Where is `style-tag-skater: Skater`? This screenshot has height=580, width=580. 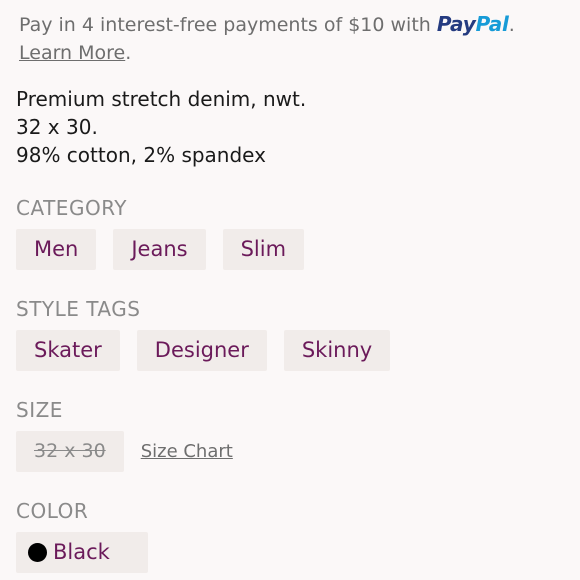
style-tag-skater: Skater is located at coordinates (68, 350).